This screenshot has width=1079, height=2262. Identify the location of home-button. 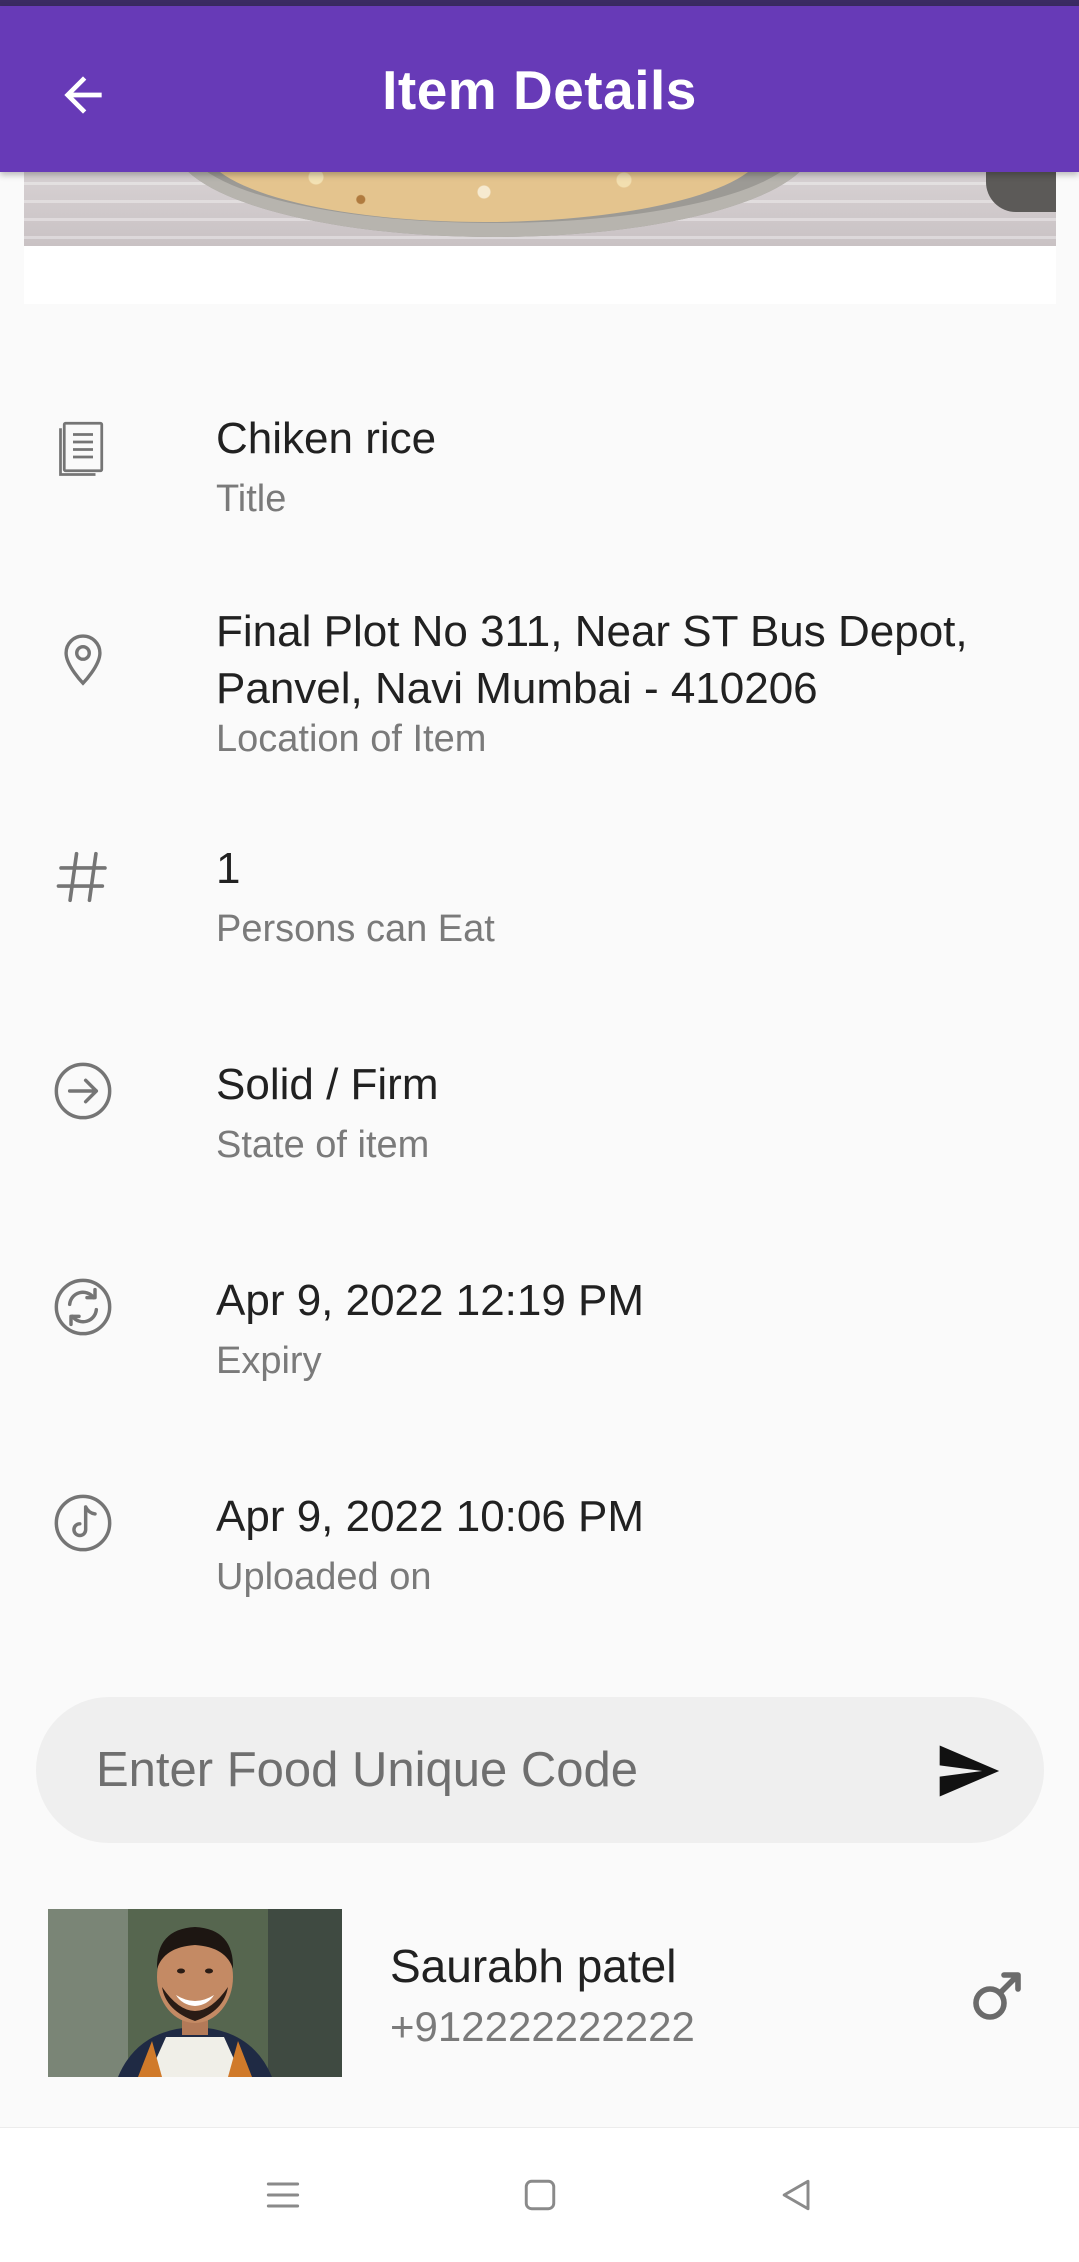
(540, 2195).